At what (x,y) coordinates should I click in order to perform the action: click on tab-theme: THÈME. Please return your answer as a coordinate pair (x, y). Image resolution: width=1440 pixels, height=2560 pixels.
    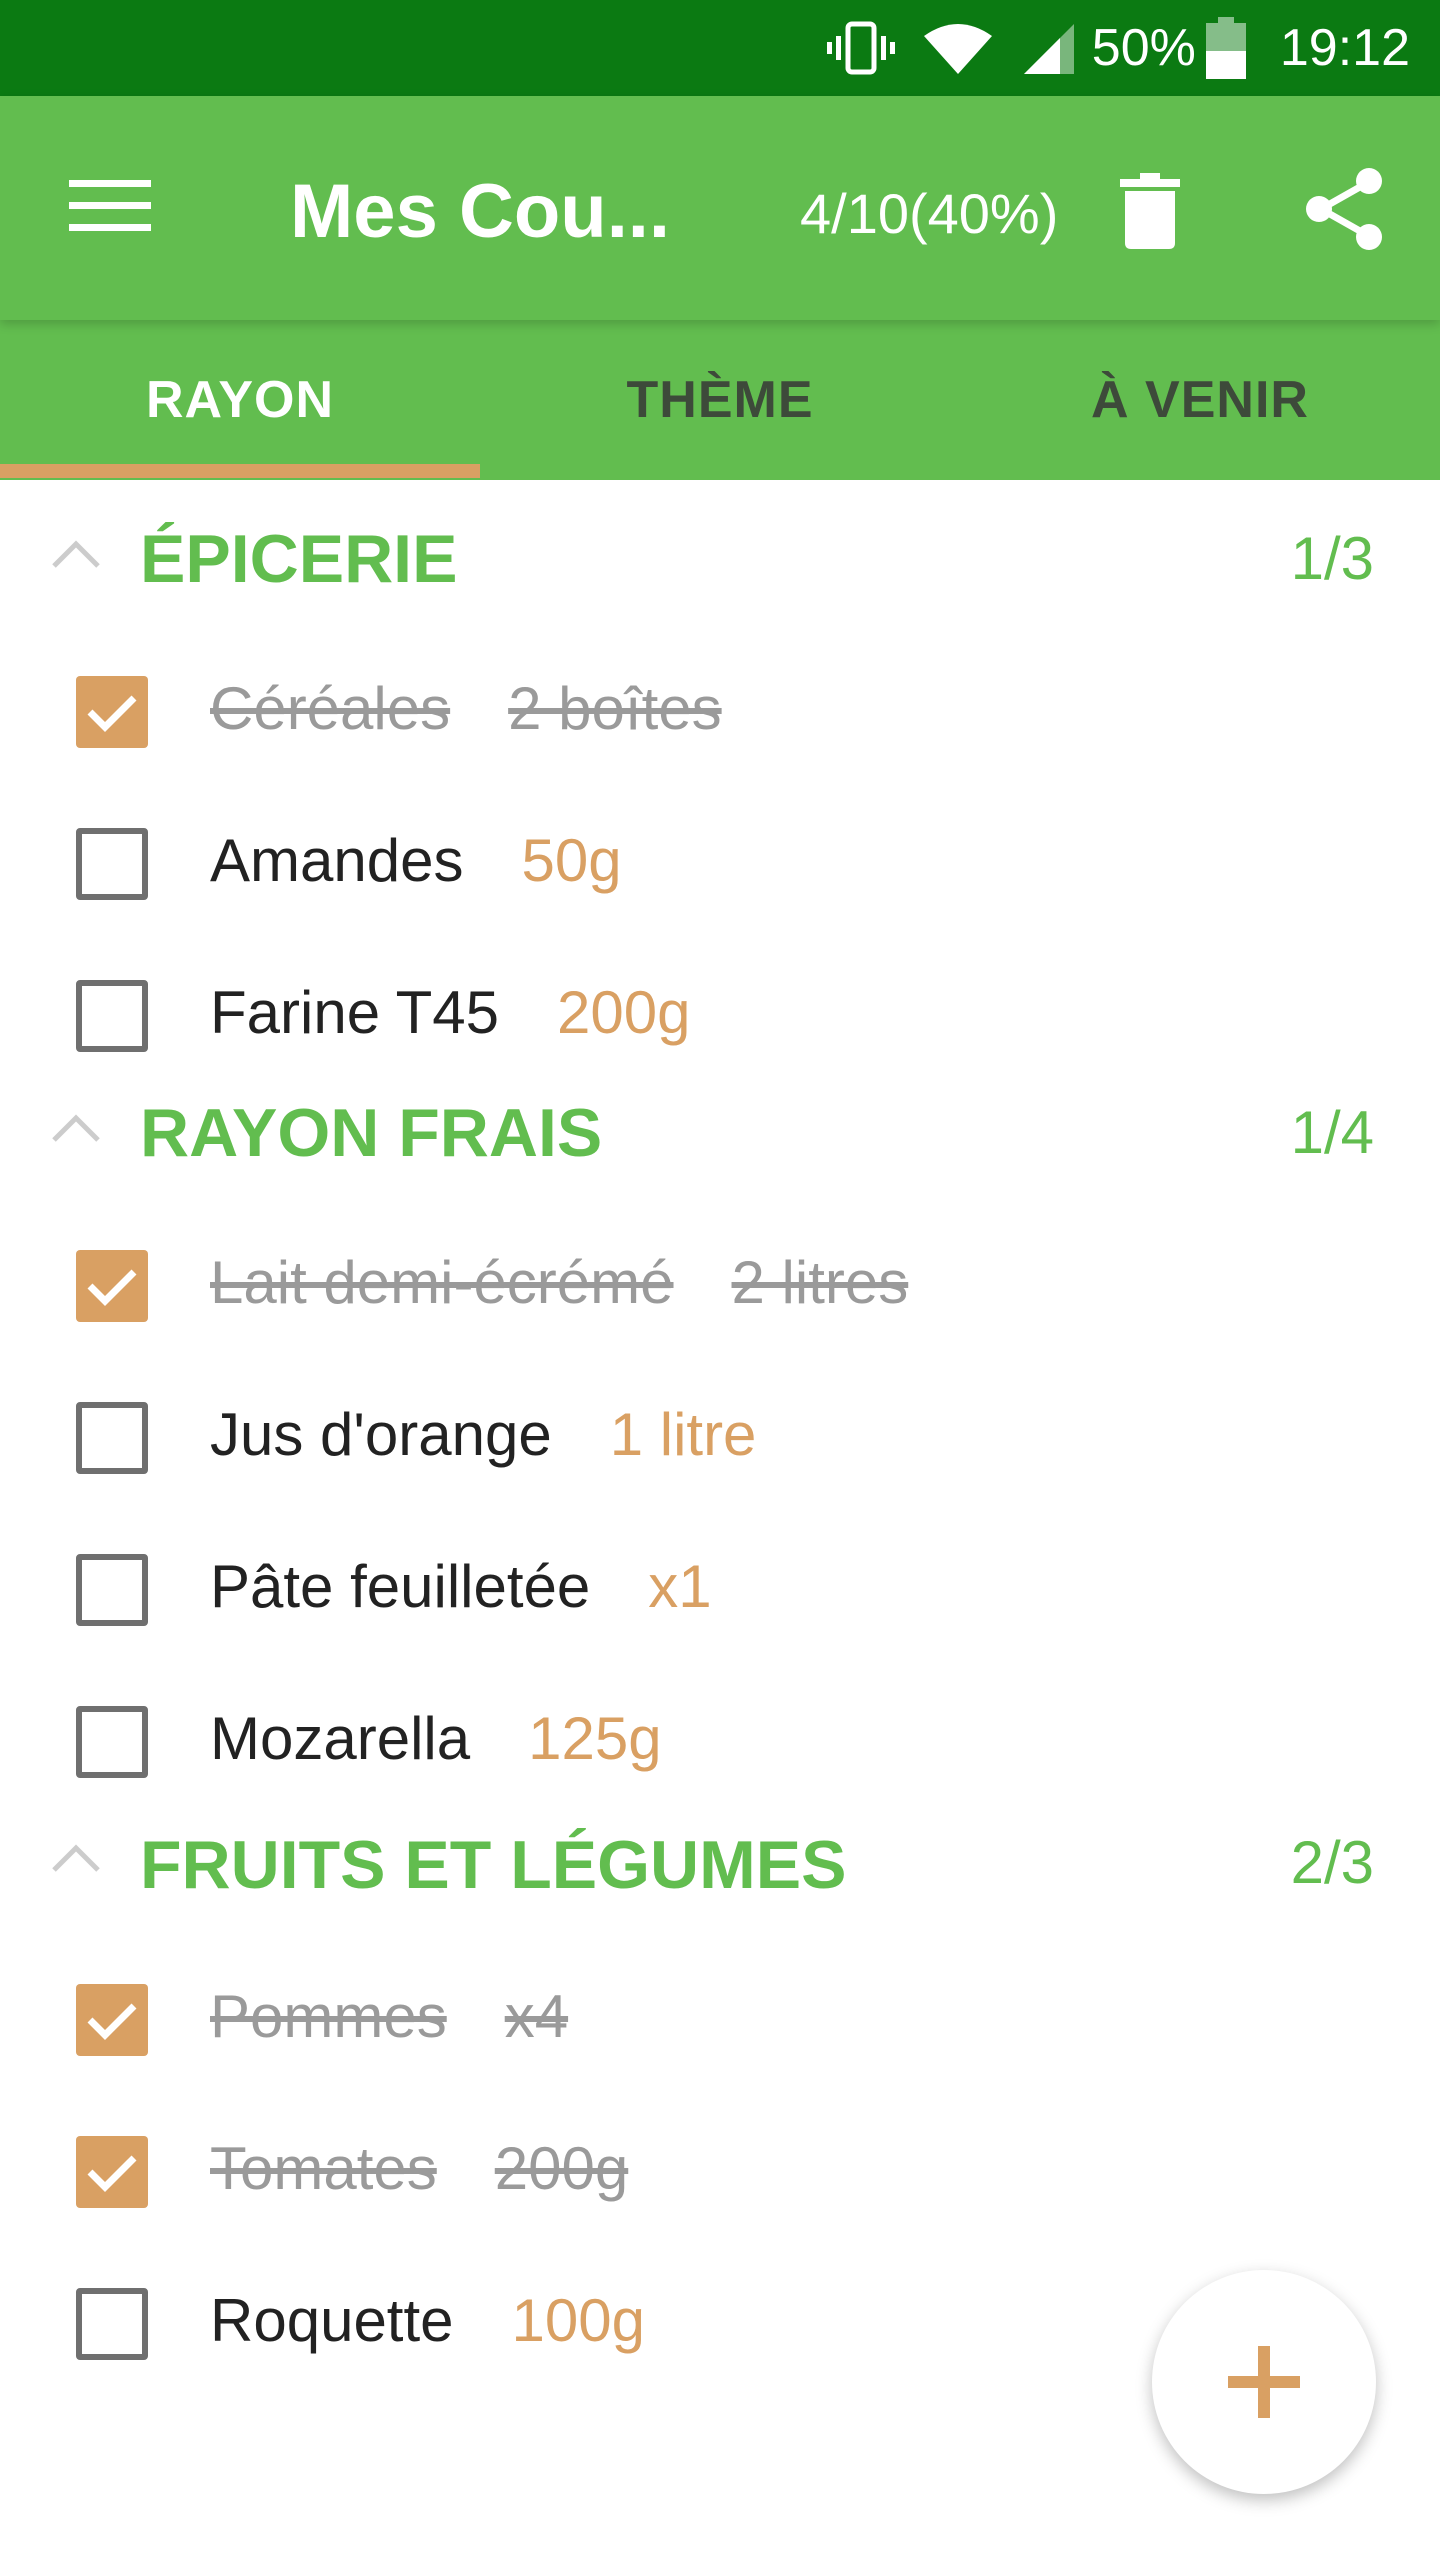
    Looking at the image, I should click on (720, 400).